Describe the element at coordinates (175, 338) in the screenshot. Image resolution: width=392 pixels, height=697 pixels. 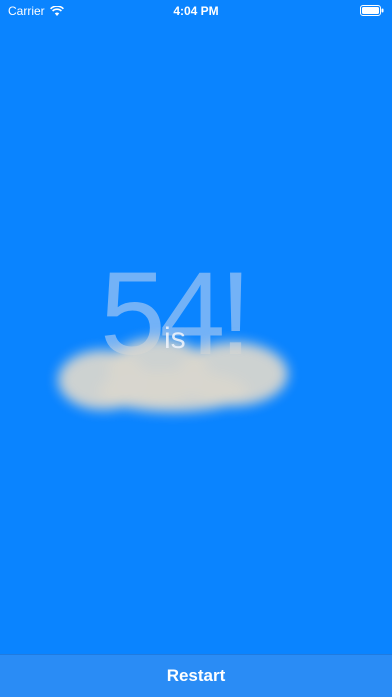
I see `is-word: is` at that location.